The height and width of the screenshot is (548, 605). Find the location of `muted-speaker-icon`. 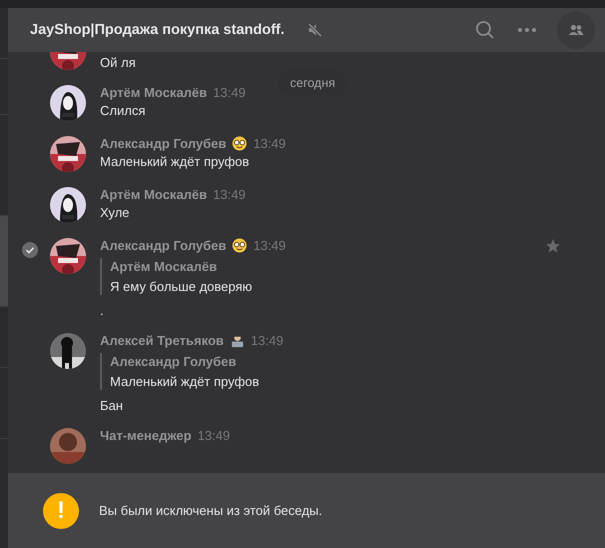

muted-speaker-icon is located at coordinates (314, 30).